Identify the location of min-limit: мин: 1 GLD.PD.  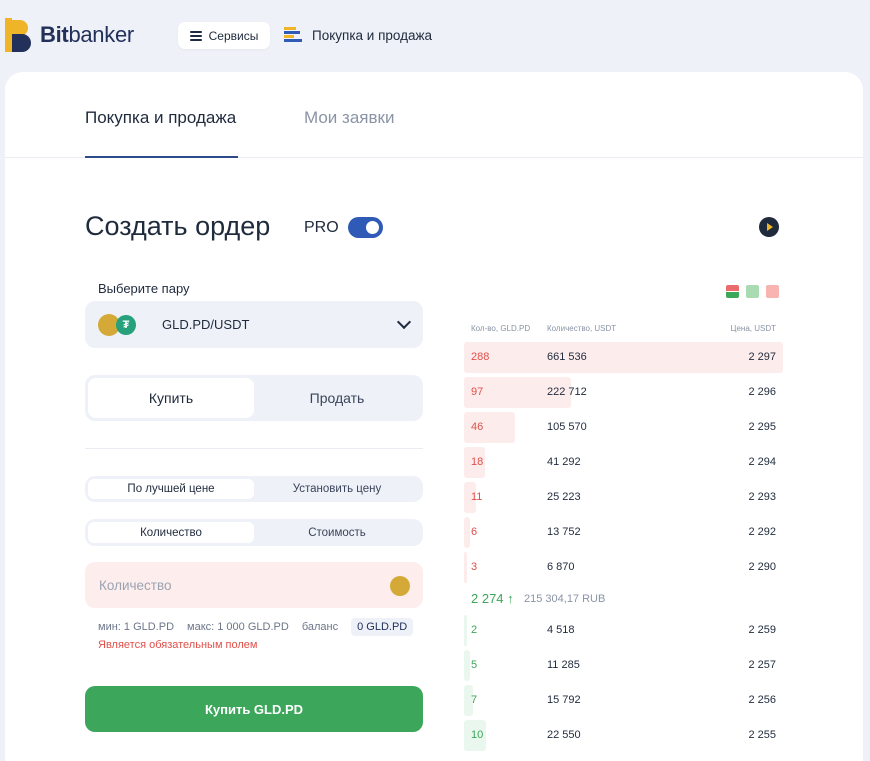
(136, 627).